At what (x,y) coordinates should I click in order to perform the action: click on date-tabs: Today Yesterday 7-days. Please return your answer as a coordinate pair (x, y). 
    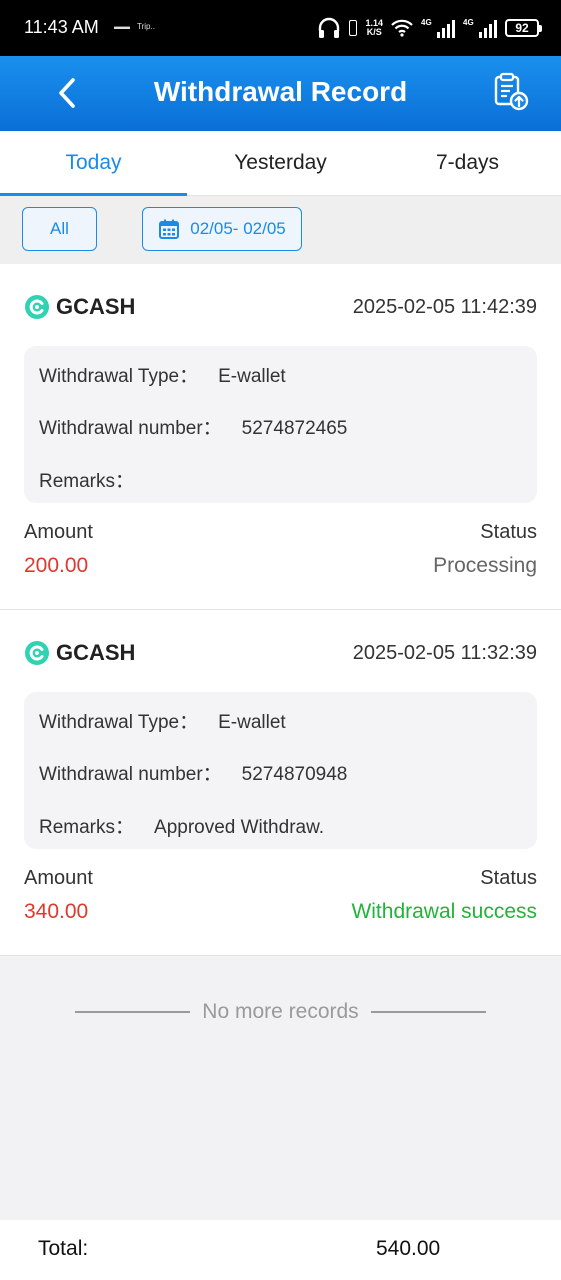
    Looking at the image, I should click on (280, 163).